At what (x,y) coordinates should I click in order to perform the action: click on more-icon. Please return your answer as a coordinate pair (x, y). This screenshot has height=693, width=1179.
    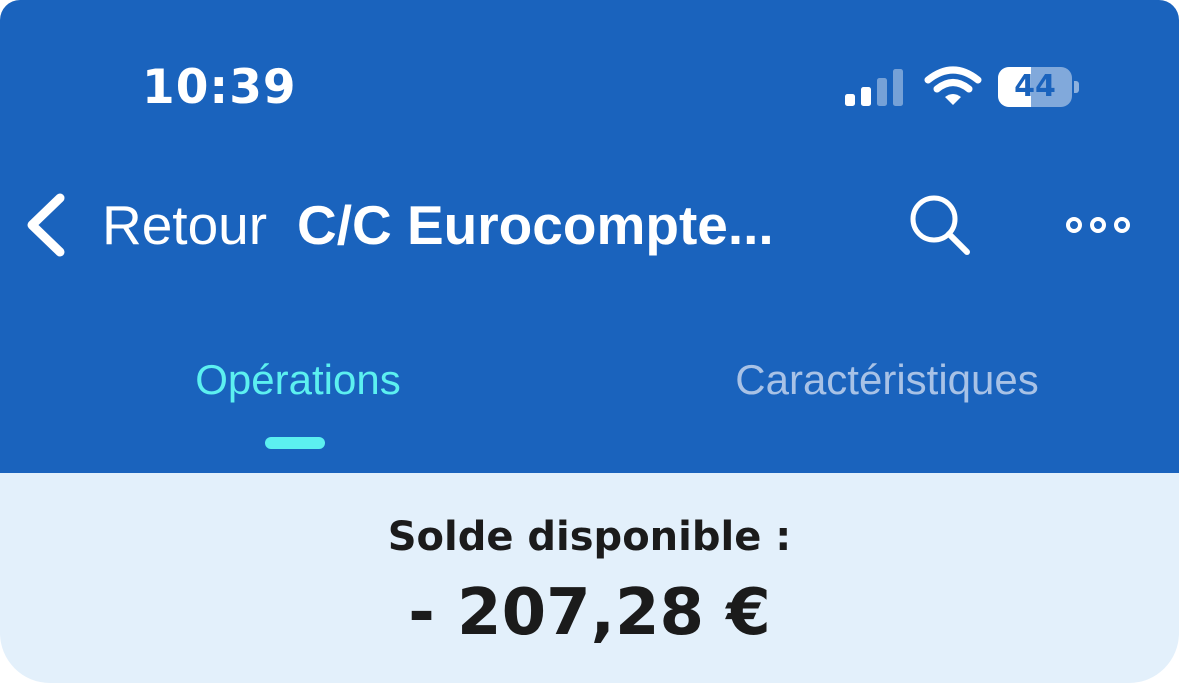
    Looking at the image, I should click on (1098, 225).